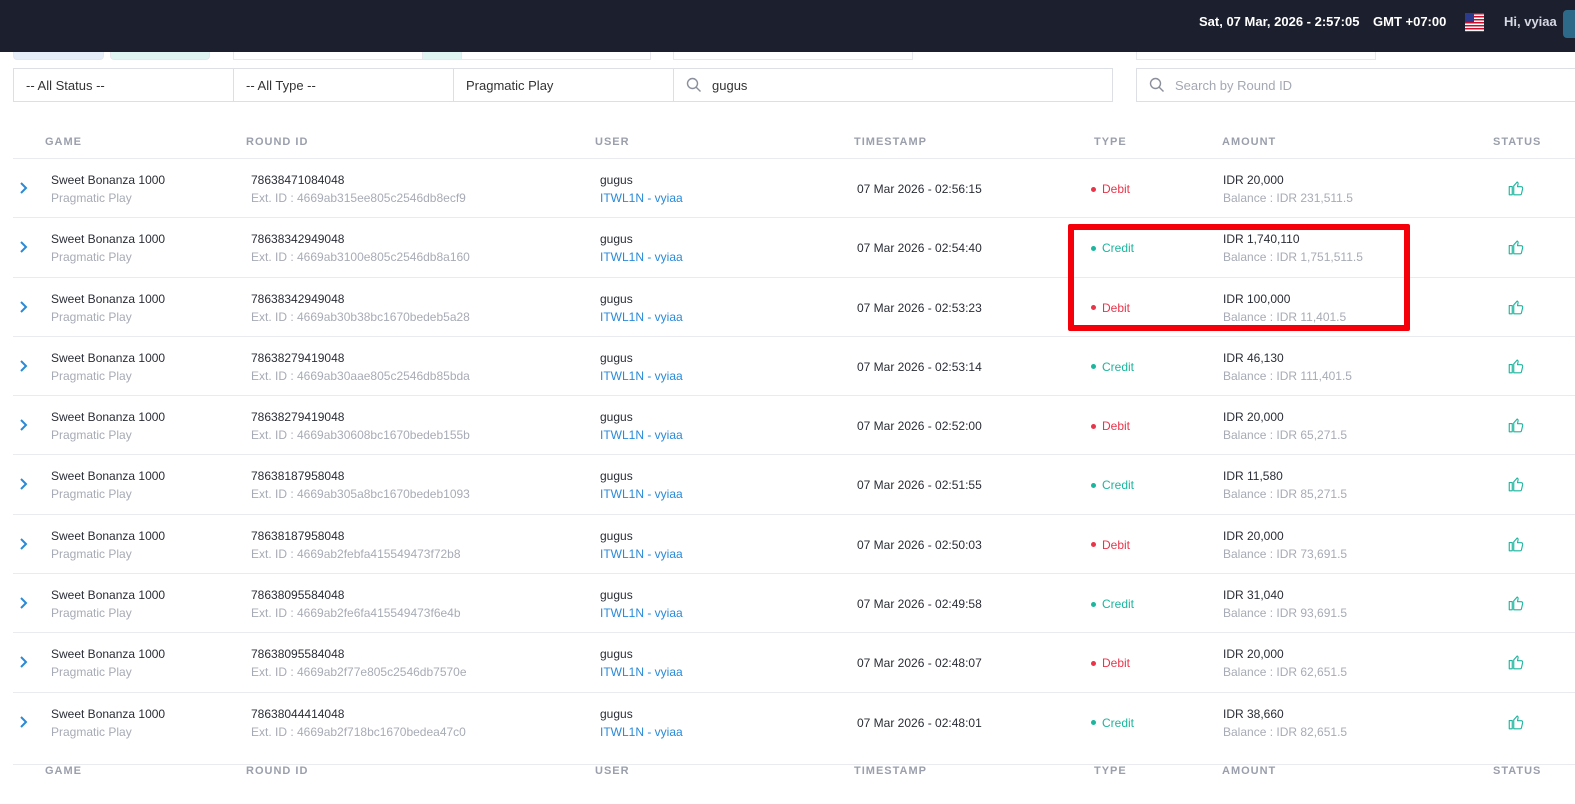 The image size is (1575, 804). I want to click on timestamp: 07 Mar 2026 - 02:56:15, so click(919, 189).